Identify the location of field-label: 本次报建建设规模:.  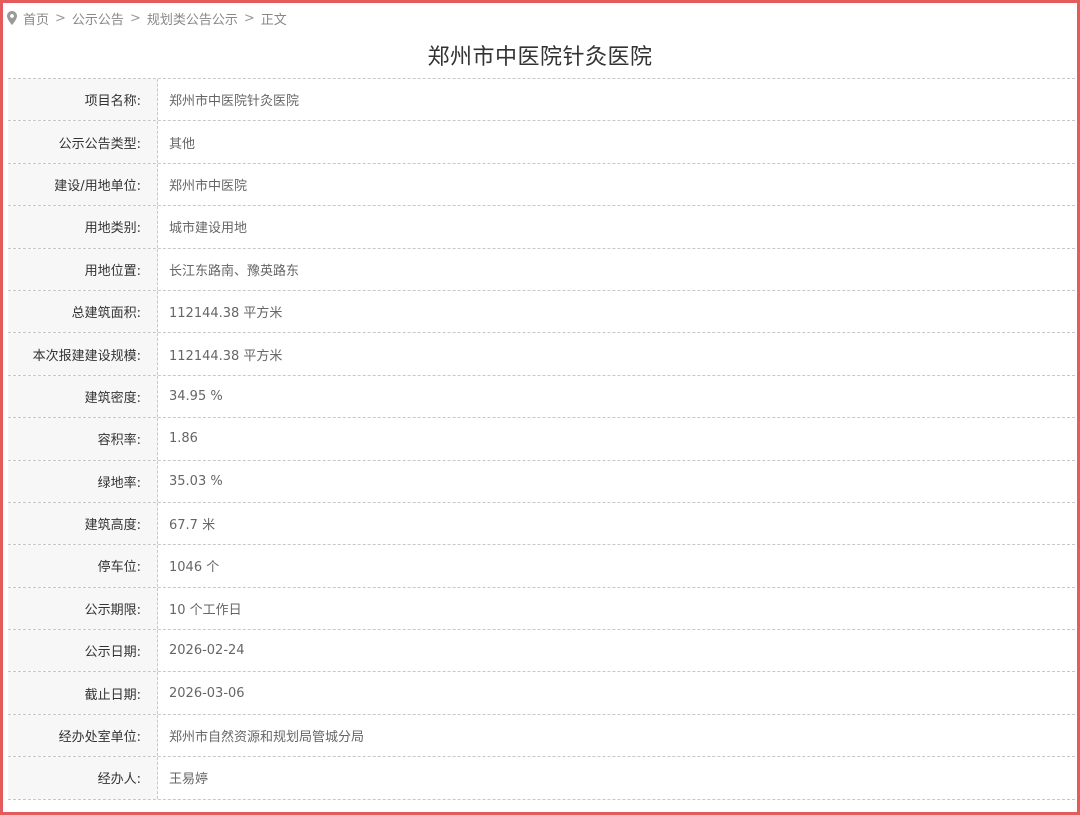
(83, 354).